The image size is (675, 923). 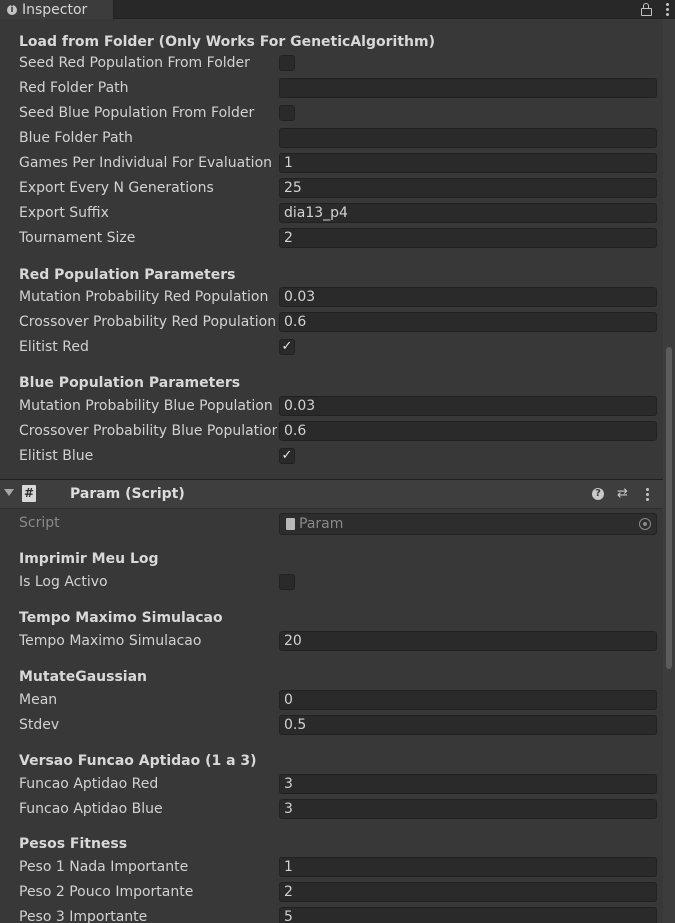 I want to click on row-elitist-blue: Elitist Blue ✓, so click(x=331, y=456).